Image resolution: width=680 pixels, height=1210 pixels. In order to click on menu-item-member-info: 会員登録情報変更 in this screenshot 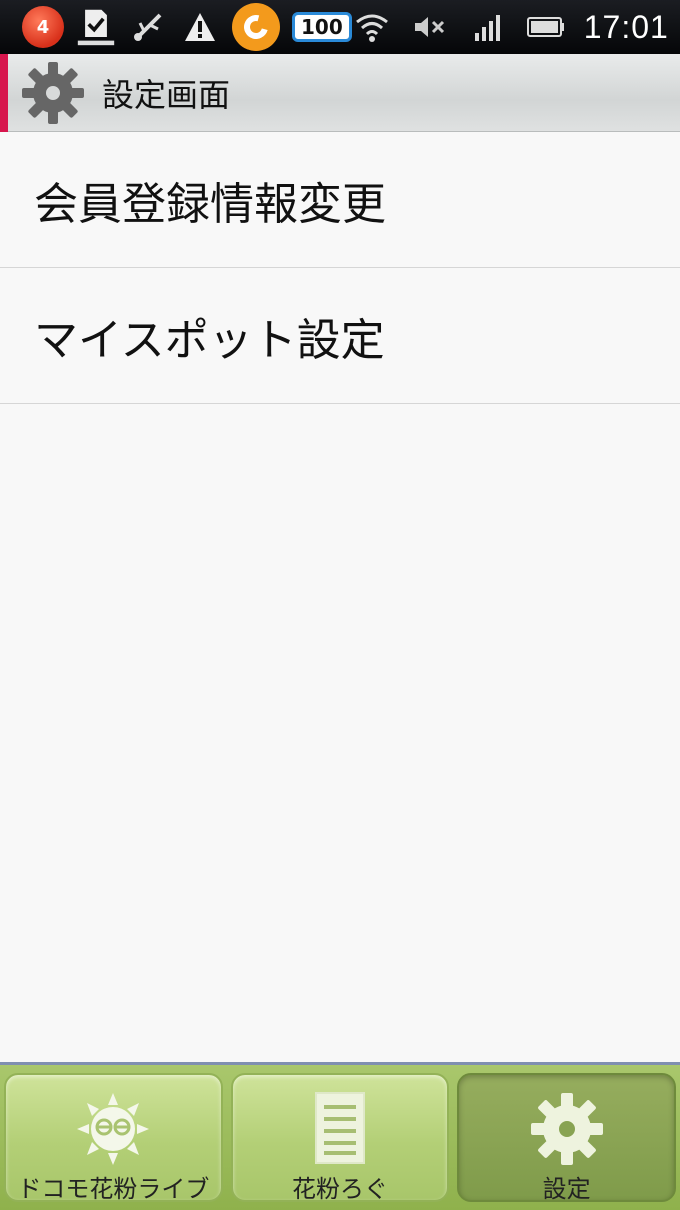, I will do `click(340, 200)`.